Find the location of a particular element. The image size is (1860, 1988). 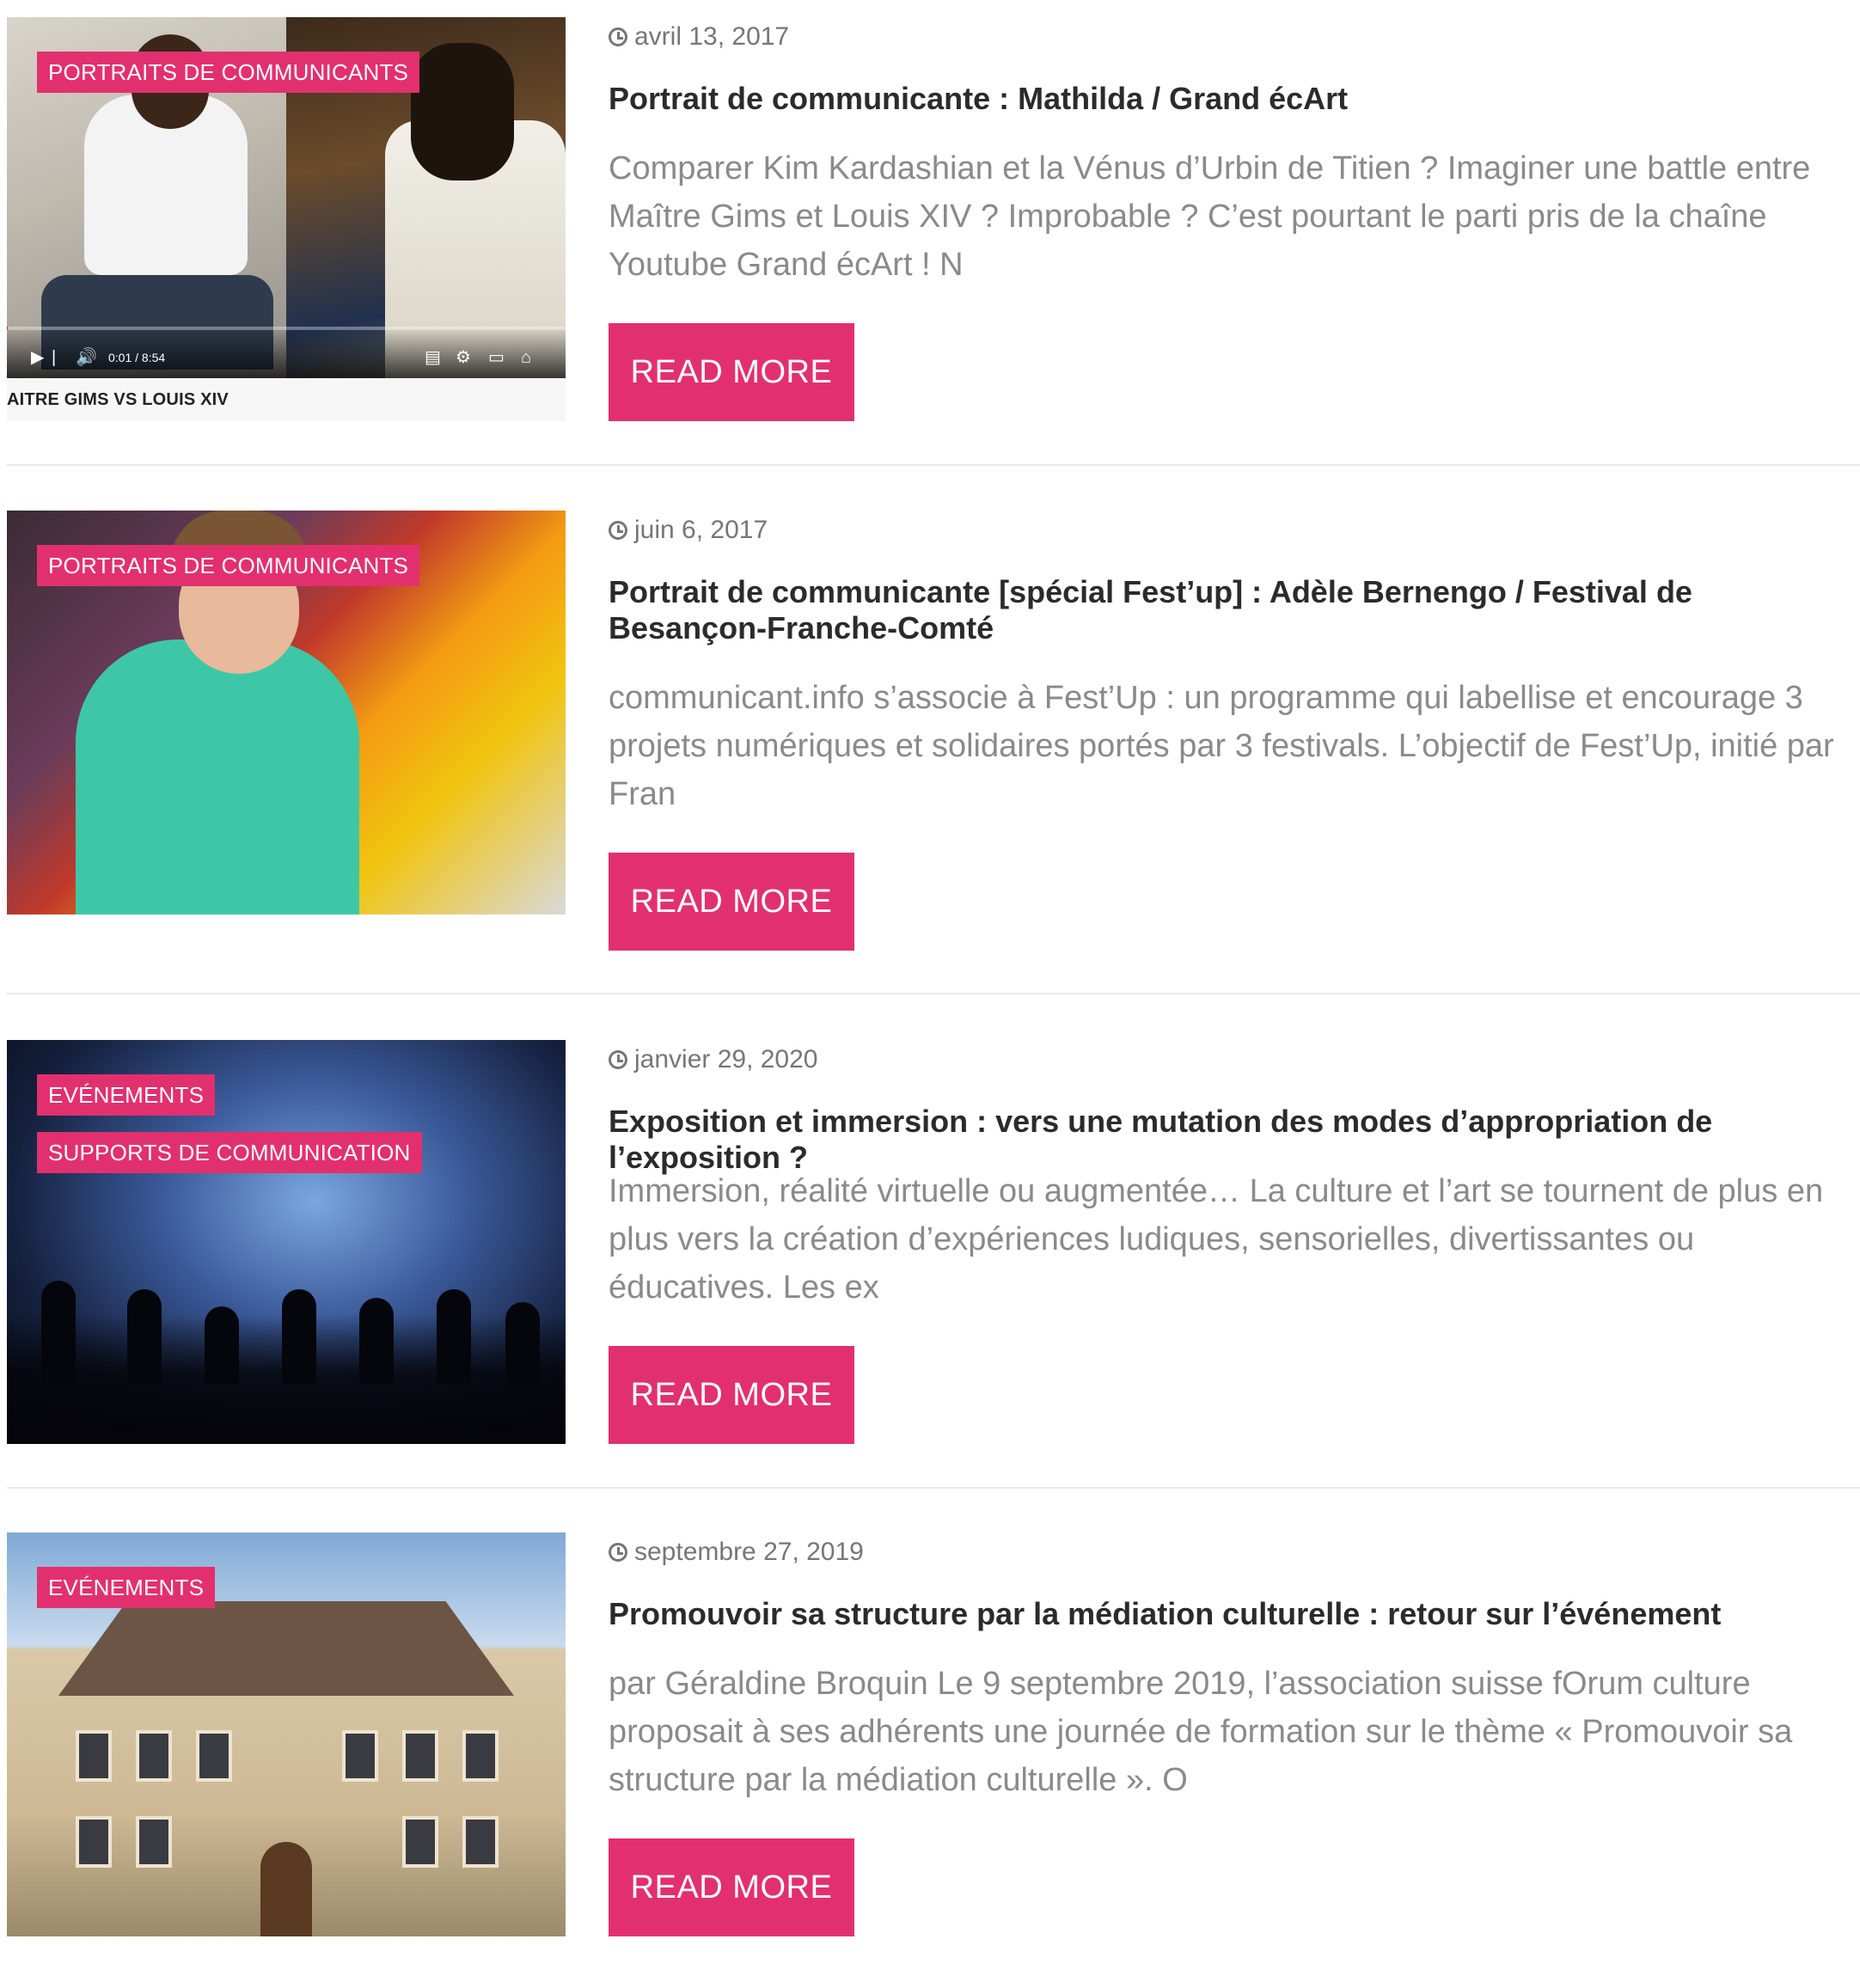

volume-icon: 🔊 is located at coordinates (86, 358).